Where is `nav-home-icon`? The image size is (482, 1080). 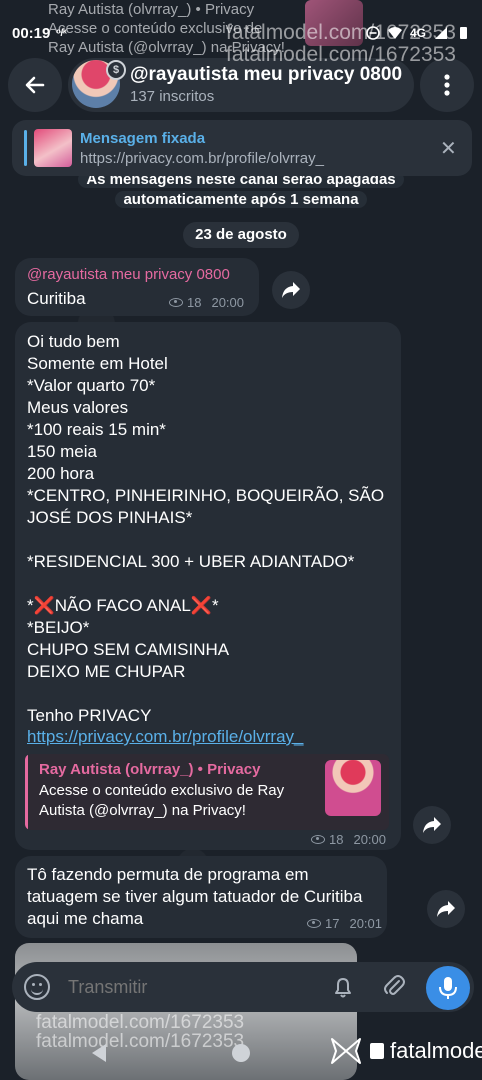
nav-home-icon is located at coordinates (241, 1053).